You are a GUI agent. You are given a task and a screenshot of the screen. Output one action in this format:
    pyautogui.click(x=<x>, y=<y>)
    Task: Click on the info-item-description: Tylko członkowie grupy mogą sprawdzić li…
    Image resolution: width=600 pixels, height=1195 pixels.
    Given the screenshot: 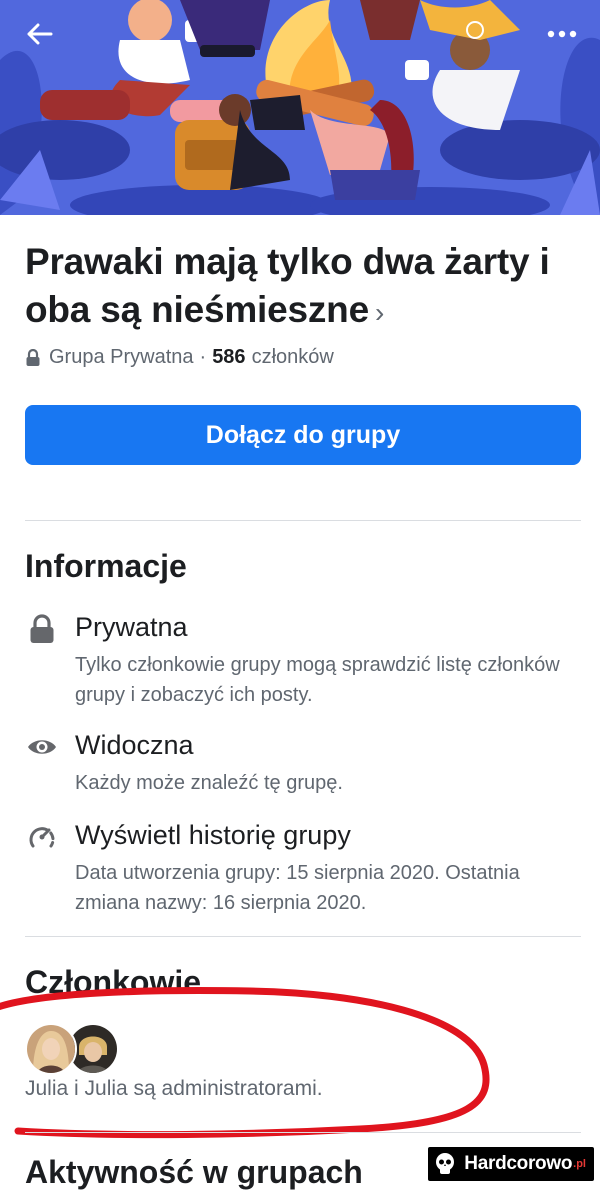 What is the action you would take?
    pyautogui.click(x=317, y=680)
    